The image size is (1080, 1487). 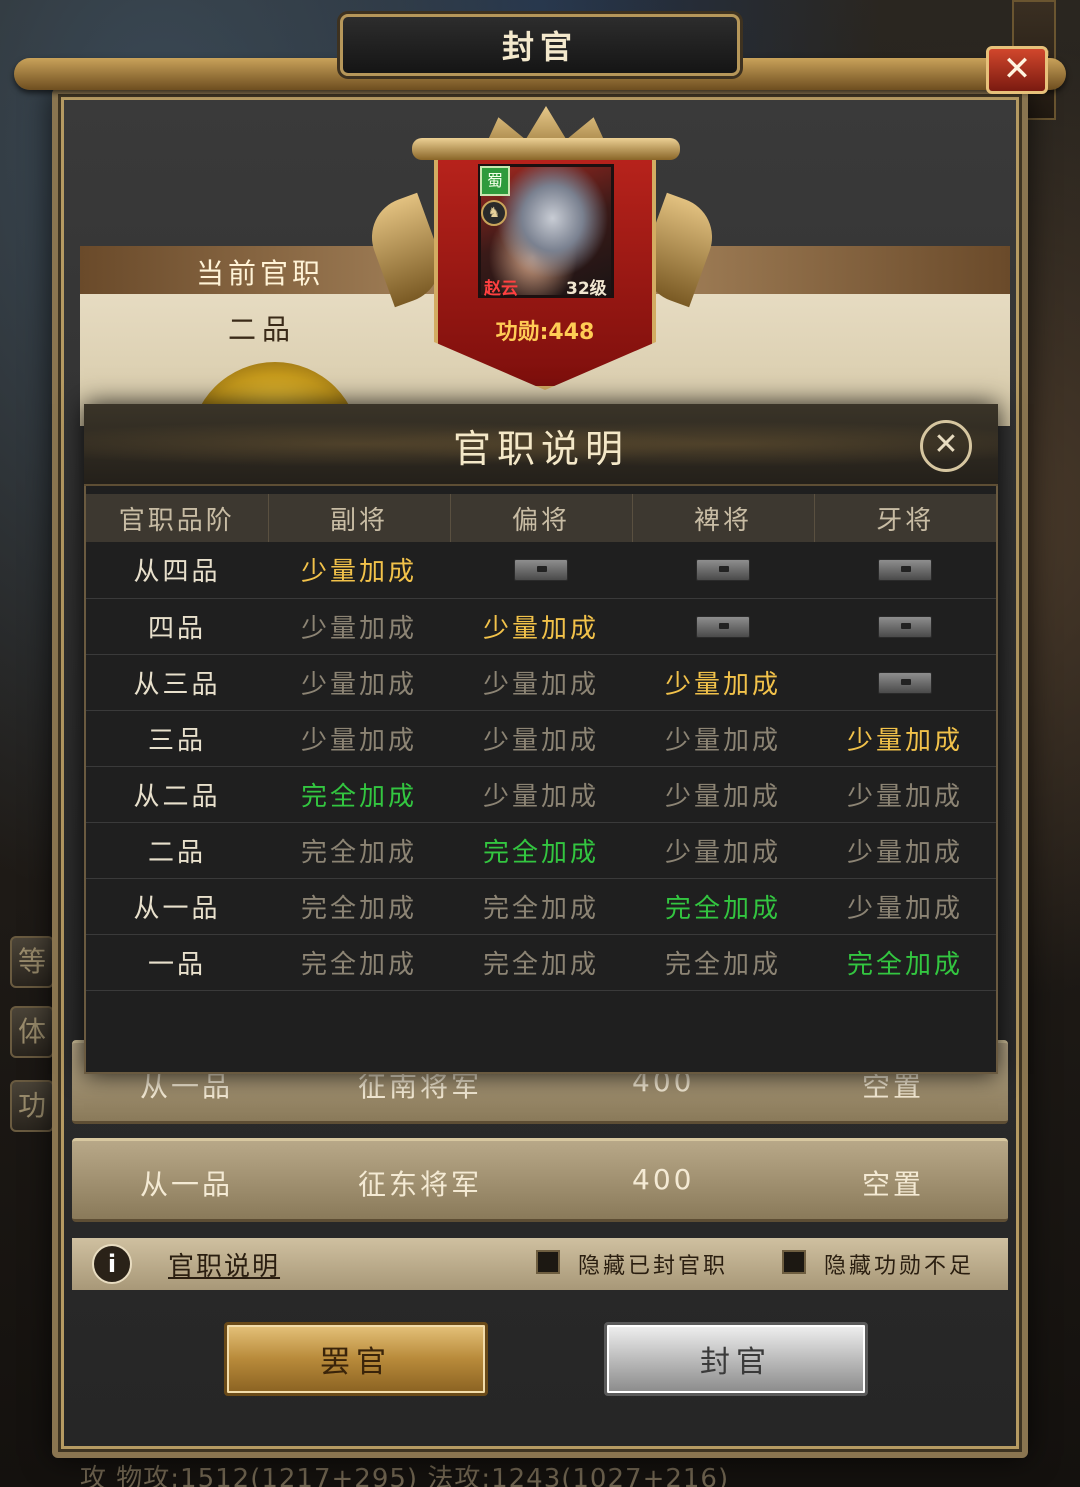 I want to click on table-row: 四品 少量加成 少量加成, so click(x=541, y=626).